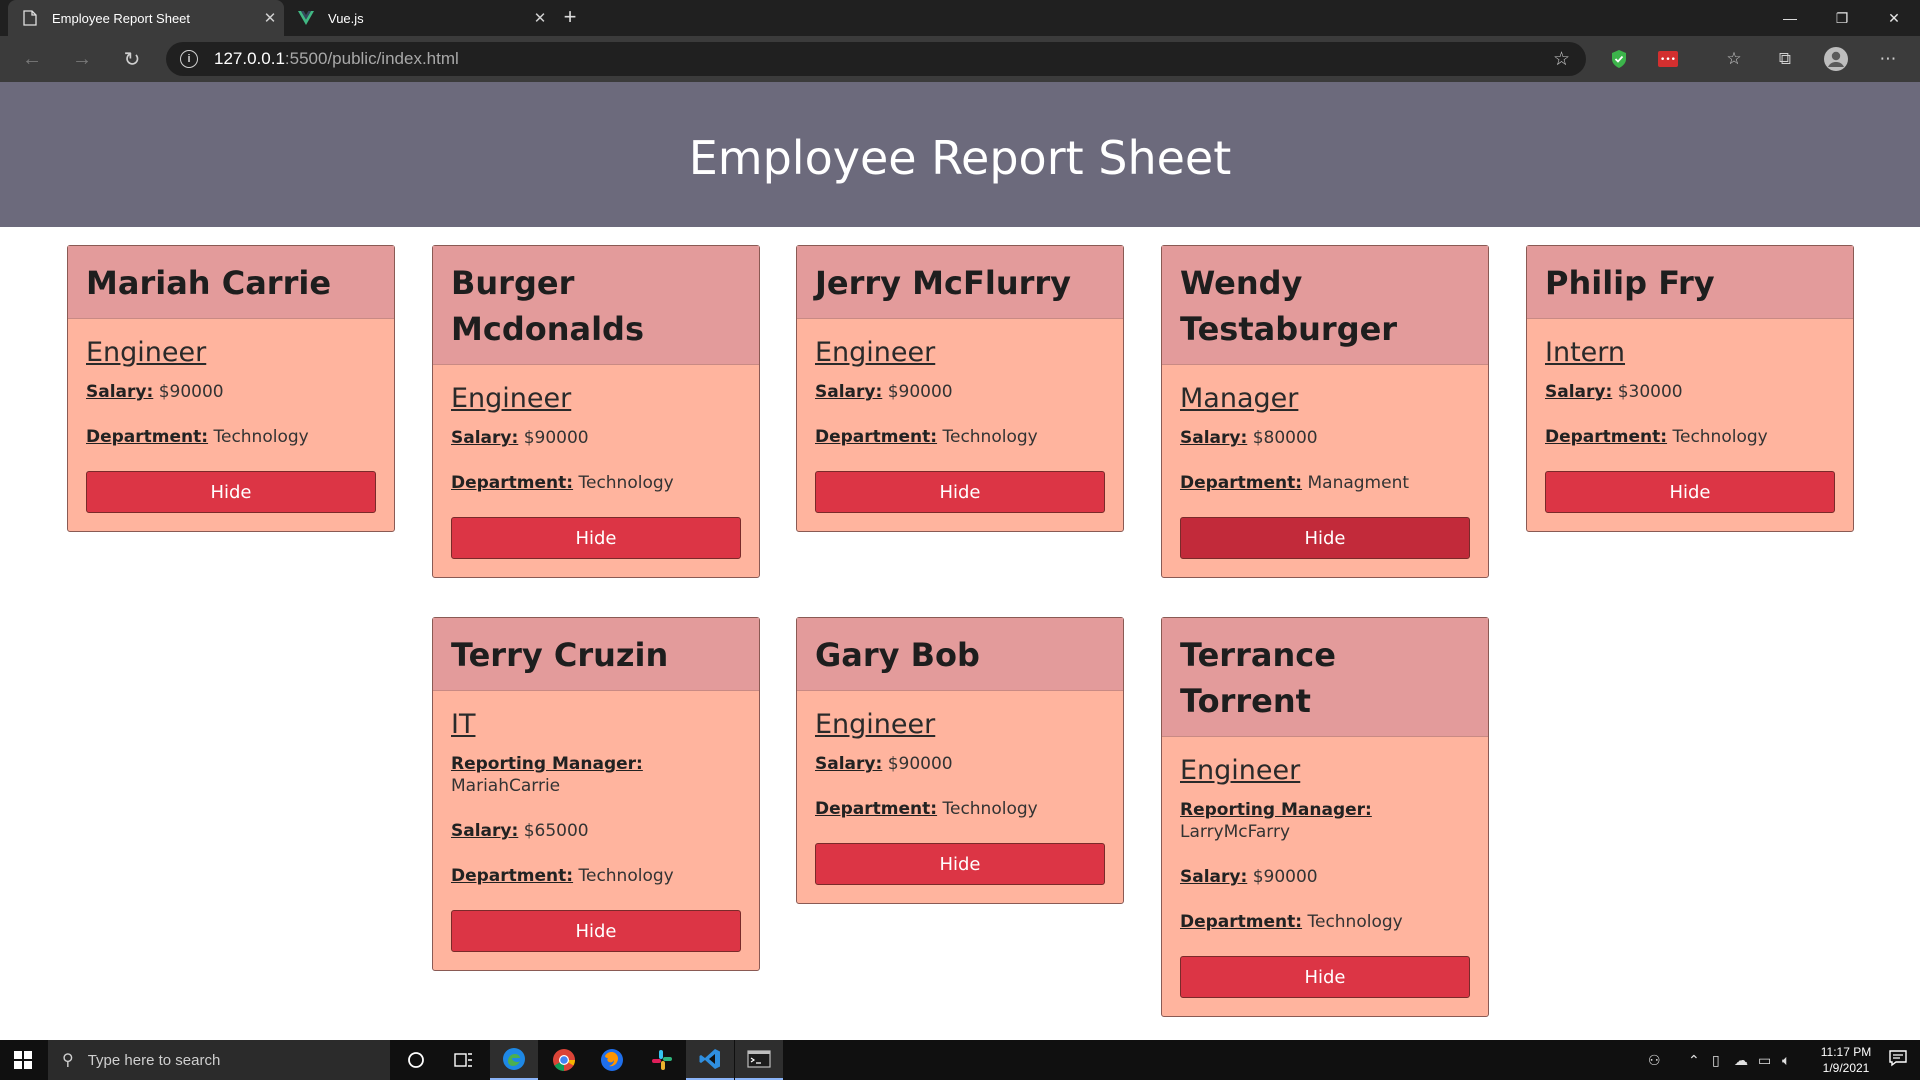 Image resolution: width=1920 pixels, height=1080 pixels. I want to click on back-arrow-icon: ←, so click(32, 59).